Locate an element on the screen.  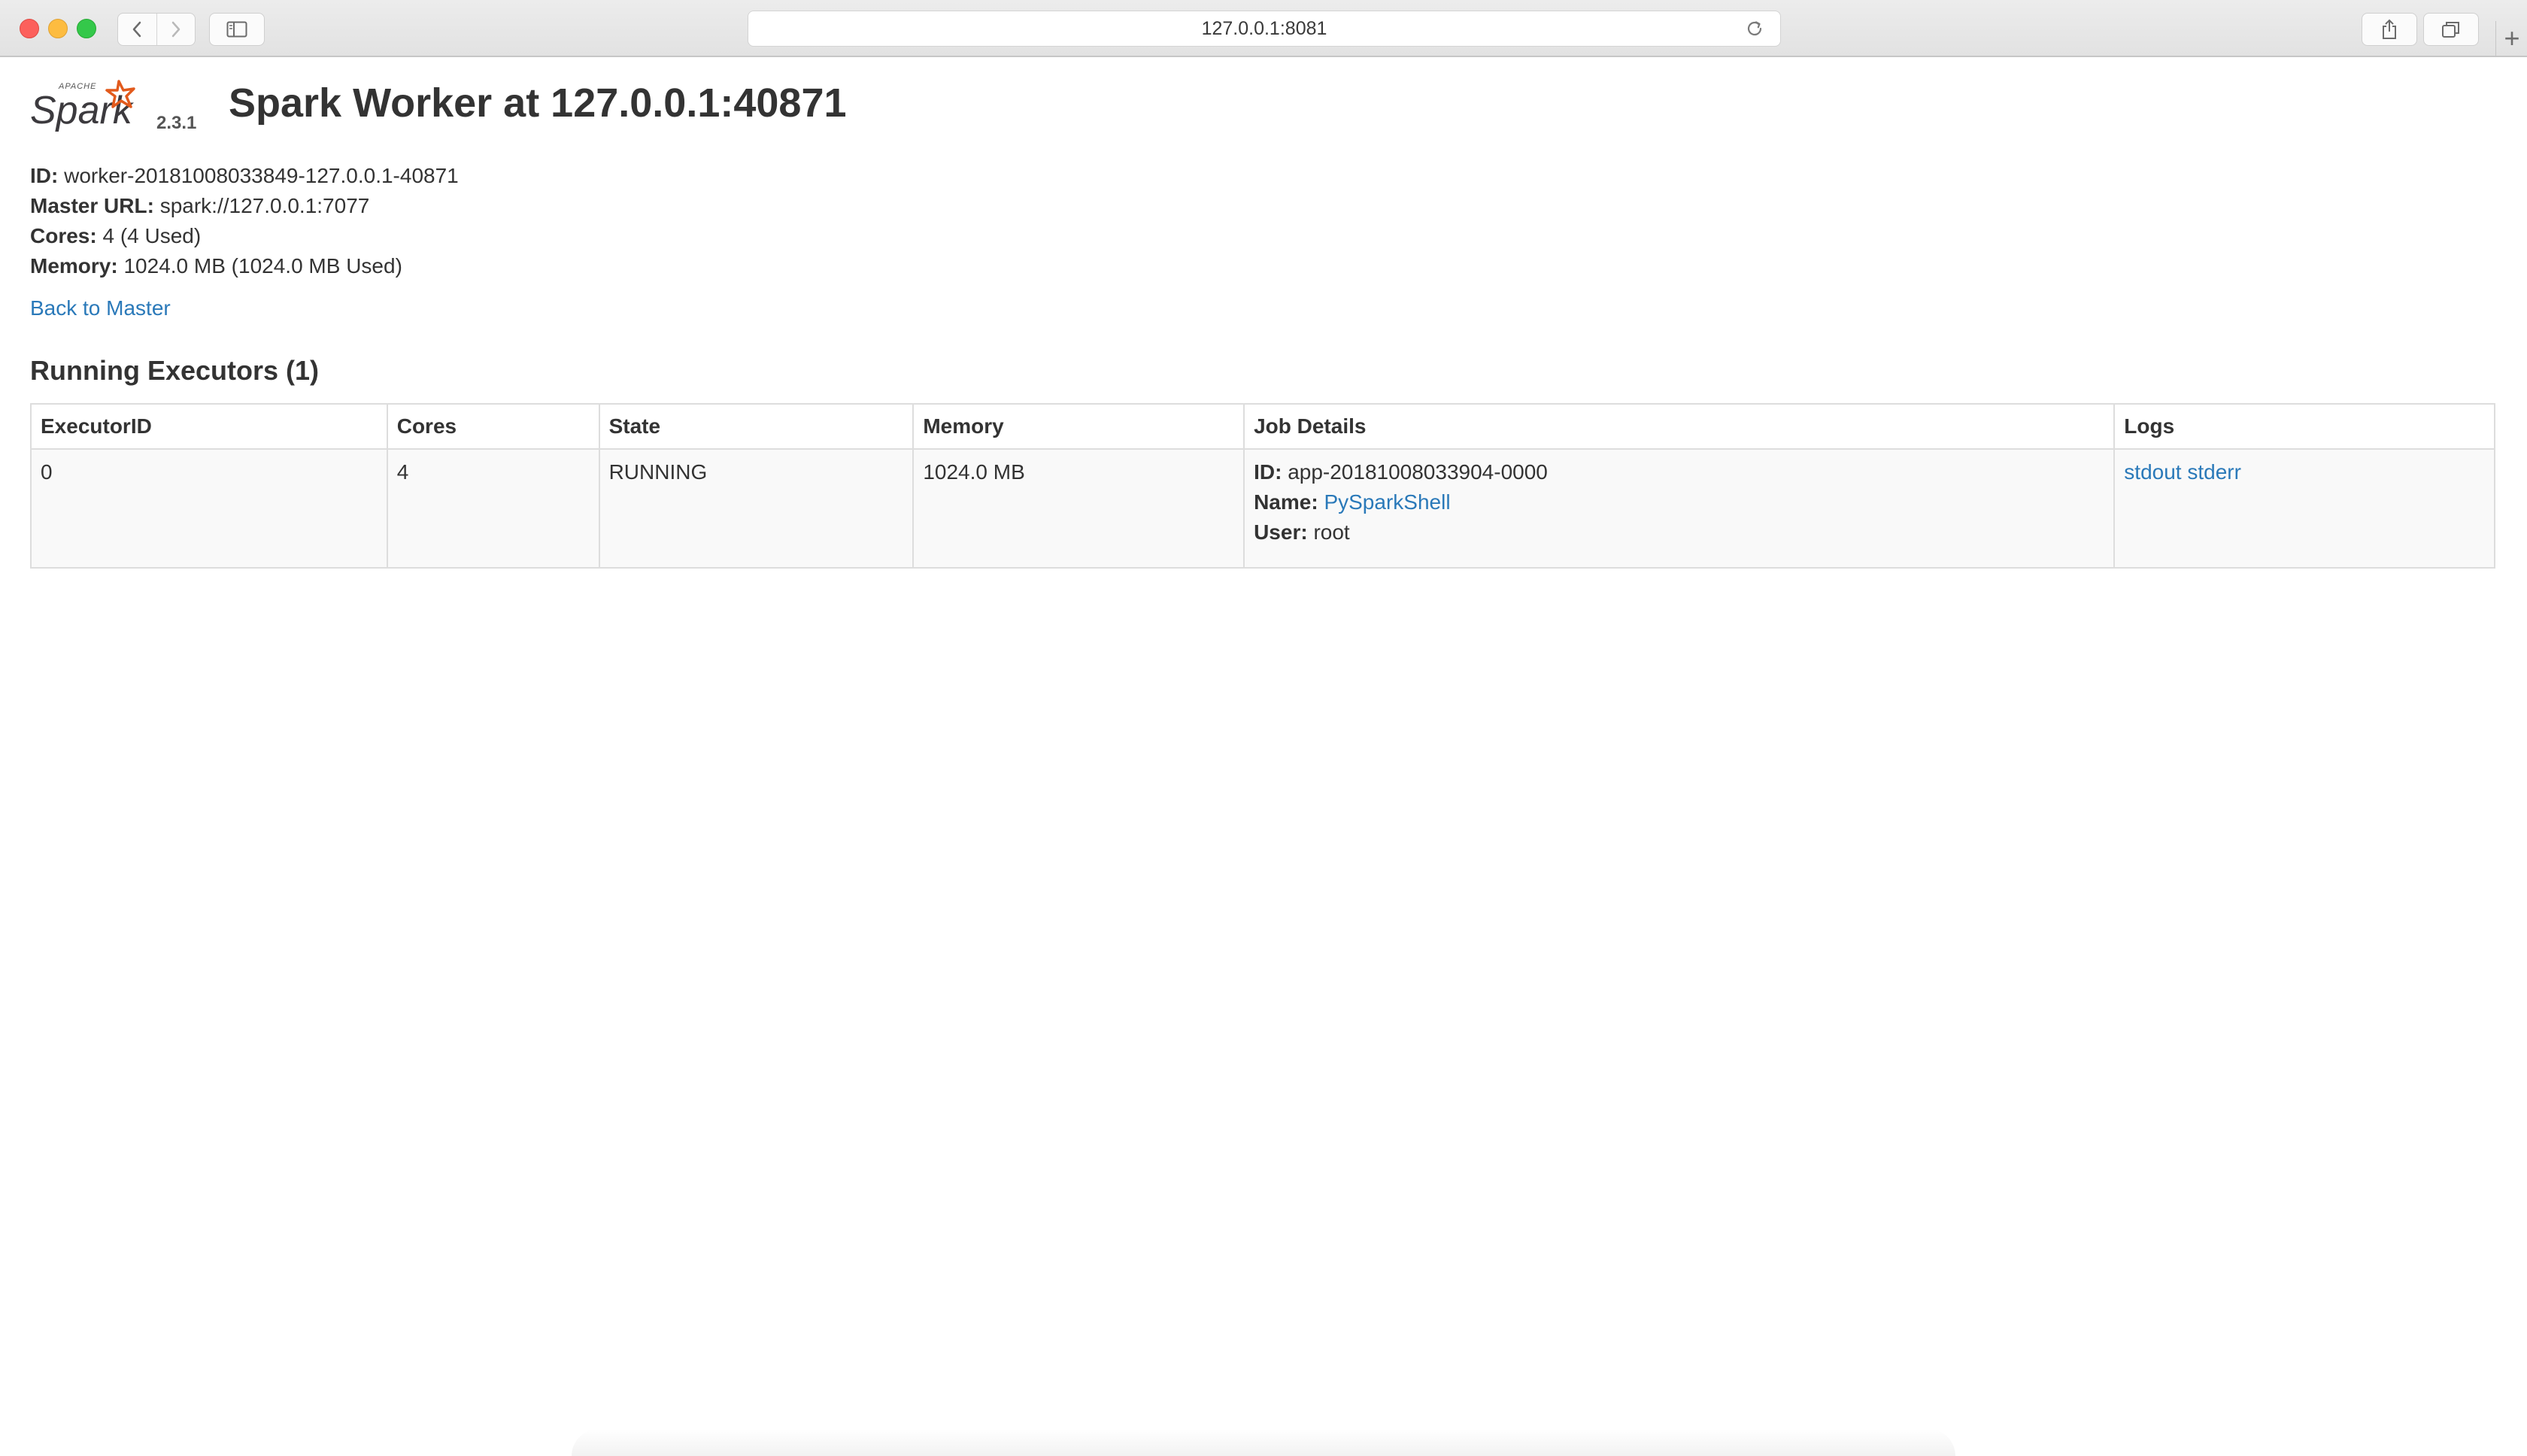
plus-icon: + is located at coordinates (2512, 38).